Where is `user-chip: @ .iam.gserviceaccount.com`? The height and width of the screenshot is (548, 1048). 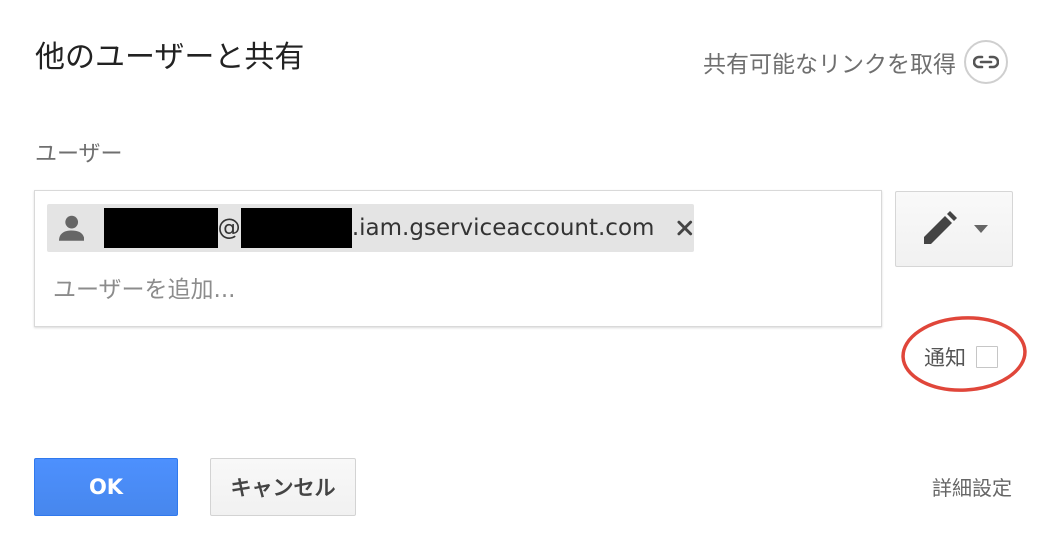
user-chip: @ .iam.gserviceaccount.com is located at coordinates (370, 228).